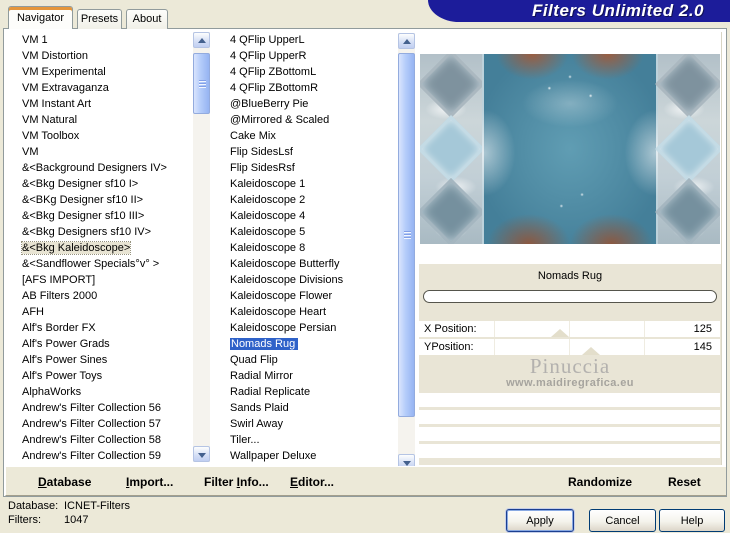 The width and height of the screenshot is (730, 533). I want to click on randomize-button: Randomize, so click(600, 481).